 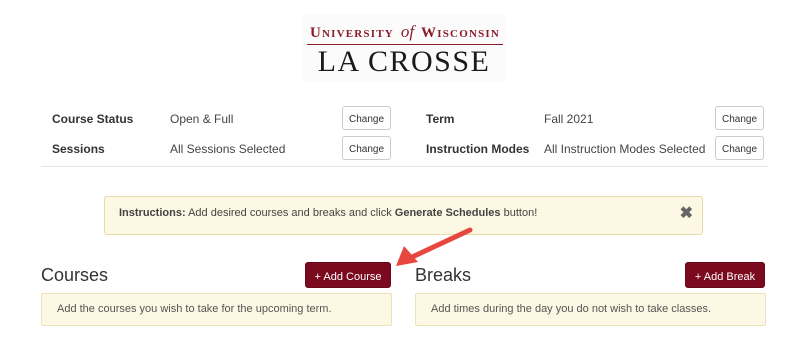 What do you see at coordinates (739, 118) in the screenshot?
I see `change-term-button: Change` at bounding box center [739, 118].